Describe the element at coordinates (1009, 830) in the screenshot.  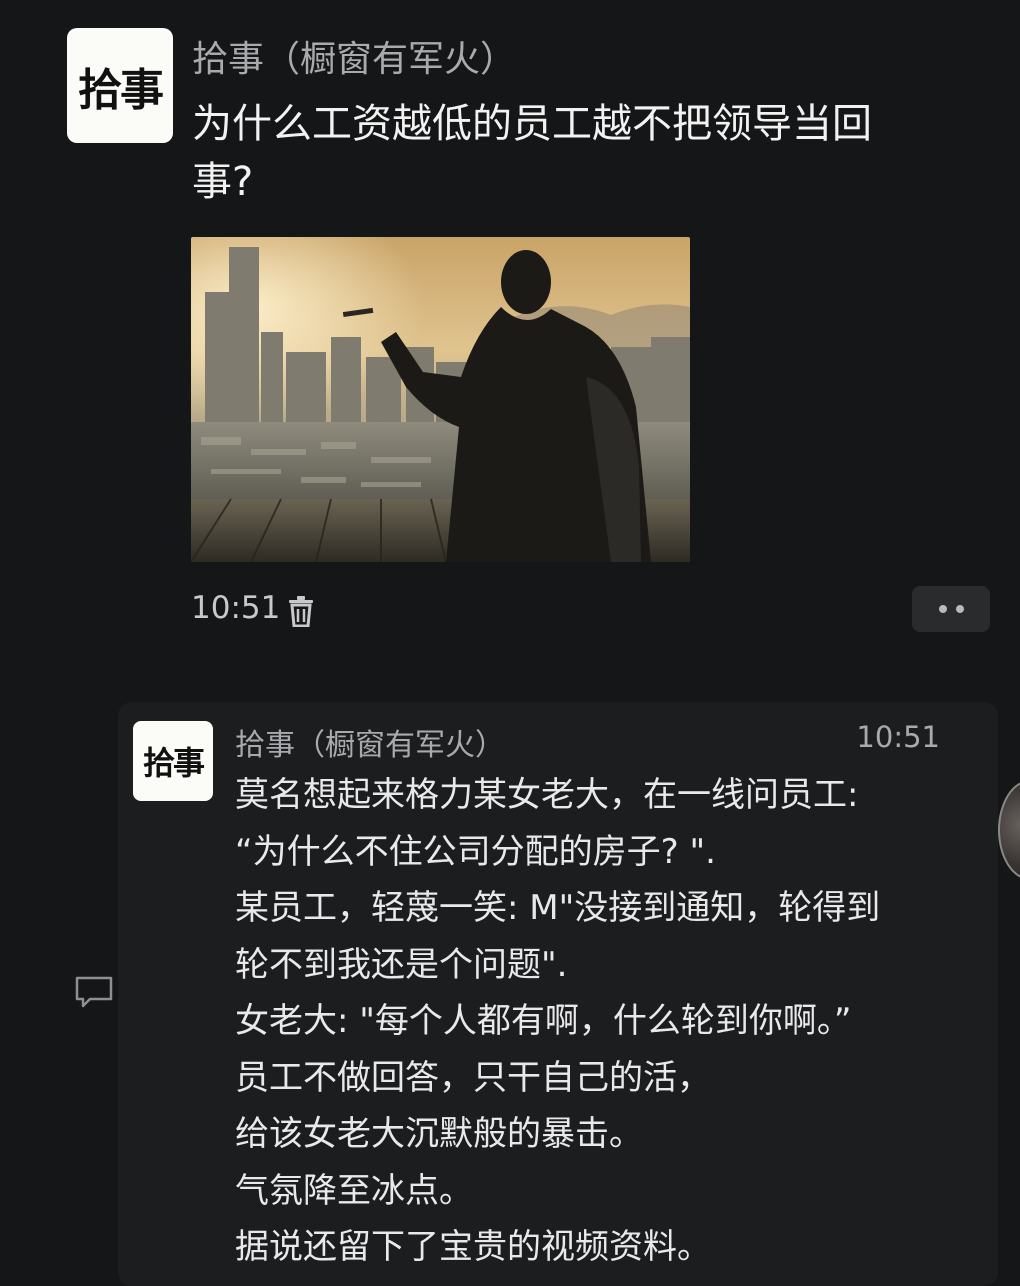
I see `floating-avatar-edge` at that location.